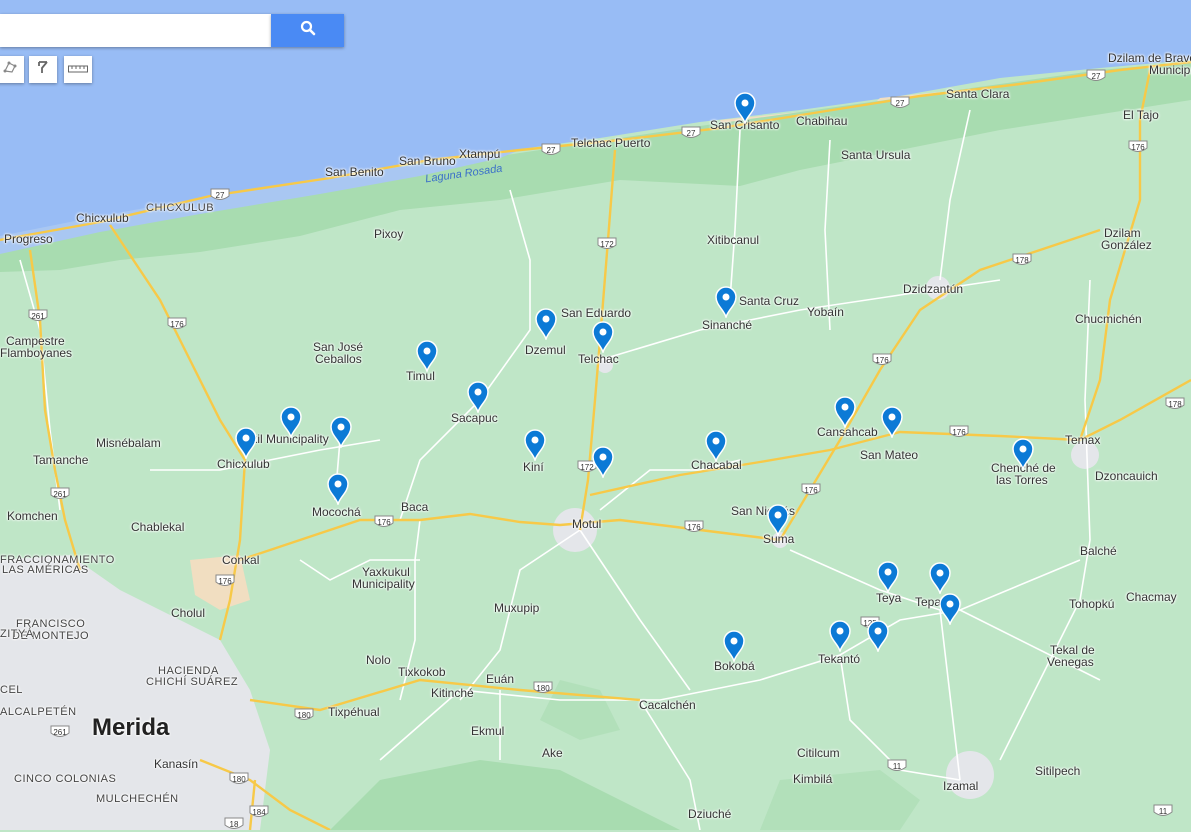 The width and height of the screenshot is (1191, 832). What do you see at coordinates (1126, 476) in the screenshot?
I see `place-label: Dzoncauich` at bounding box center [1126, 476].